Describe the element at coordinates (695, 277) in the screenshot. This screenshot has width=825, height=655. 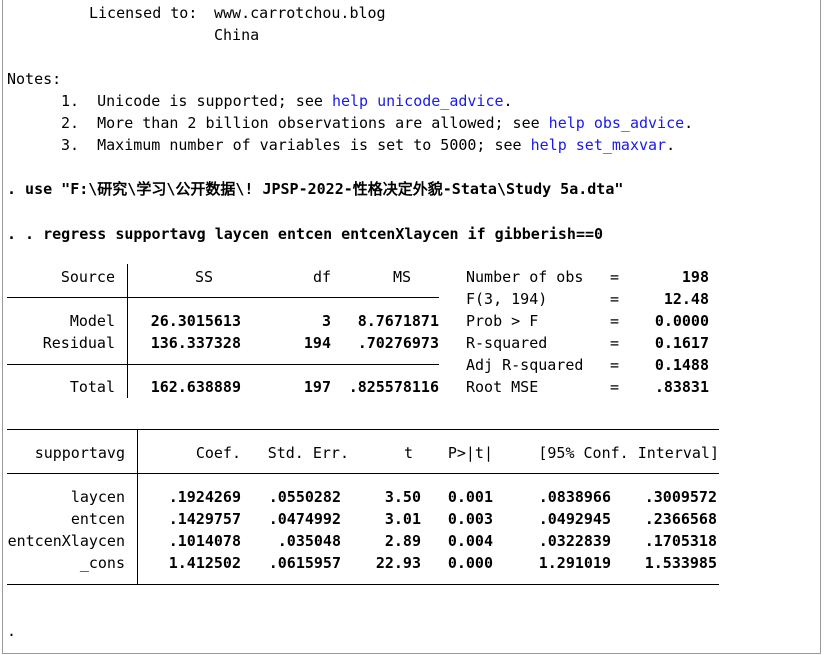
I see `stat-value: 198` at that location.